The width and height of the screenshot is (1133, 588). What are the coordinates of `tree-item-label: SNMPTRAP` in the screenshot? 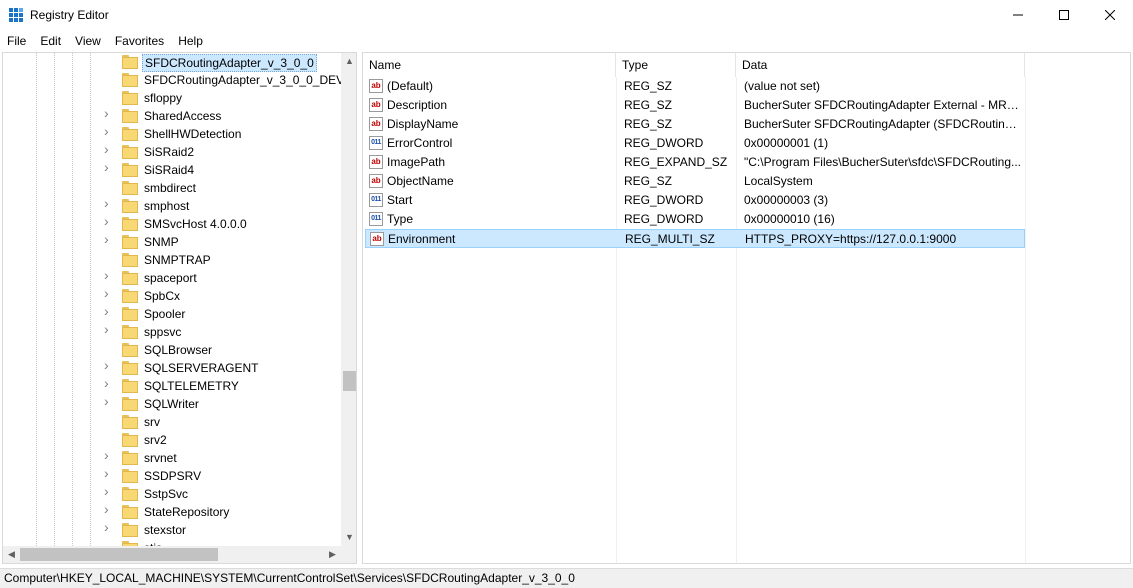 It's located at (177, 260).